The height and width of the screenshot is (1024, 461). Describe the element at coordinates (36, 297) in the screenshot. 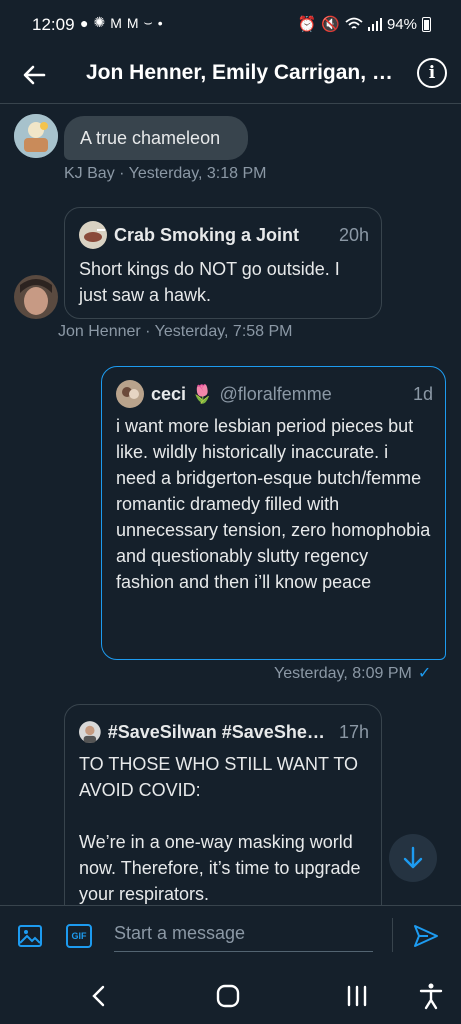

I see `avatar-jon-henner` at that location.